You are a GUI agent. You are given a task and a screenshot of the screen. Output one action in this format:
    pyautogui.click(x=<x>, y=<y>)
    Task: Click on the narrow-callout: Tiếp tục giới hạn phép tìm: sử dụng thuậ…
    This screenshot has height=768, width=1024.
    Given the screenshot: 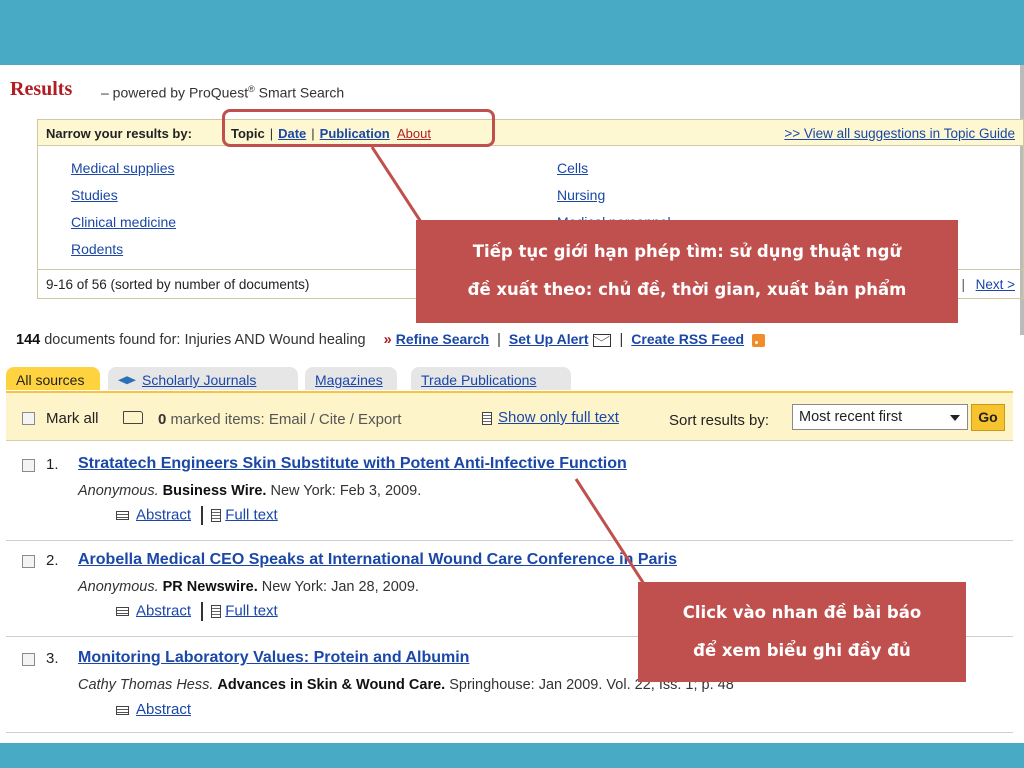 What is the action you would take?
    pyautogui.click(x=687, y=271)
    